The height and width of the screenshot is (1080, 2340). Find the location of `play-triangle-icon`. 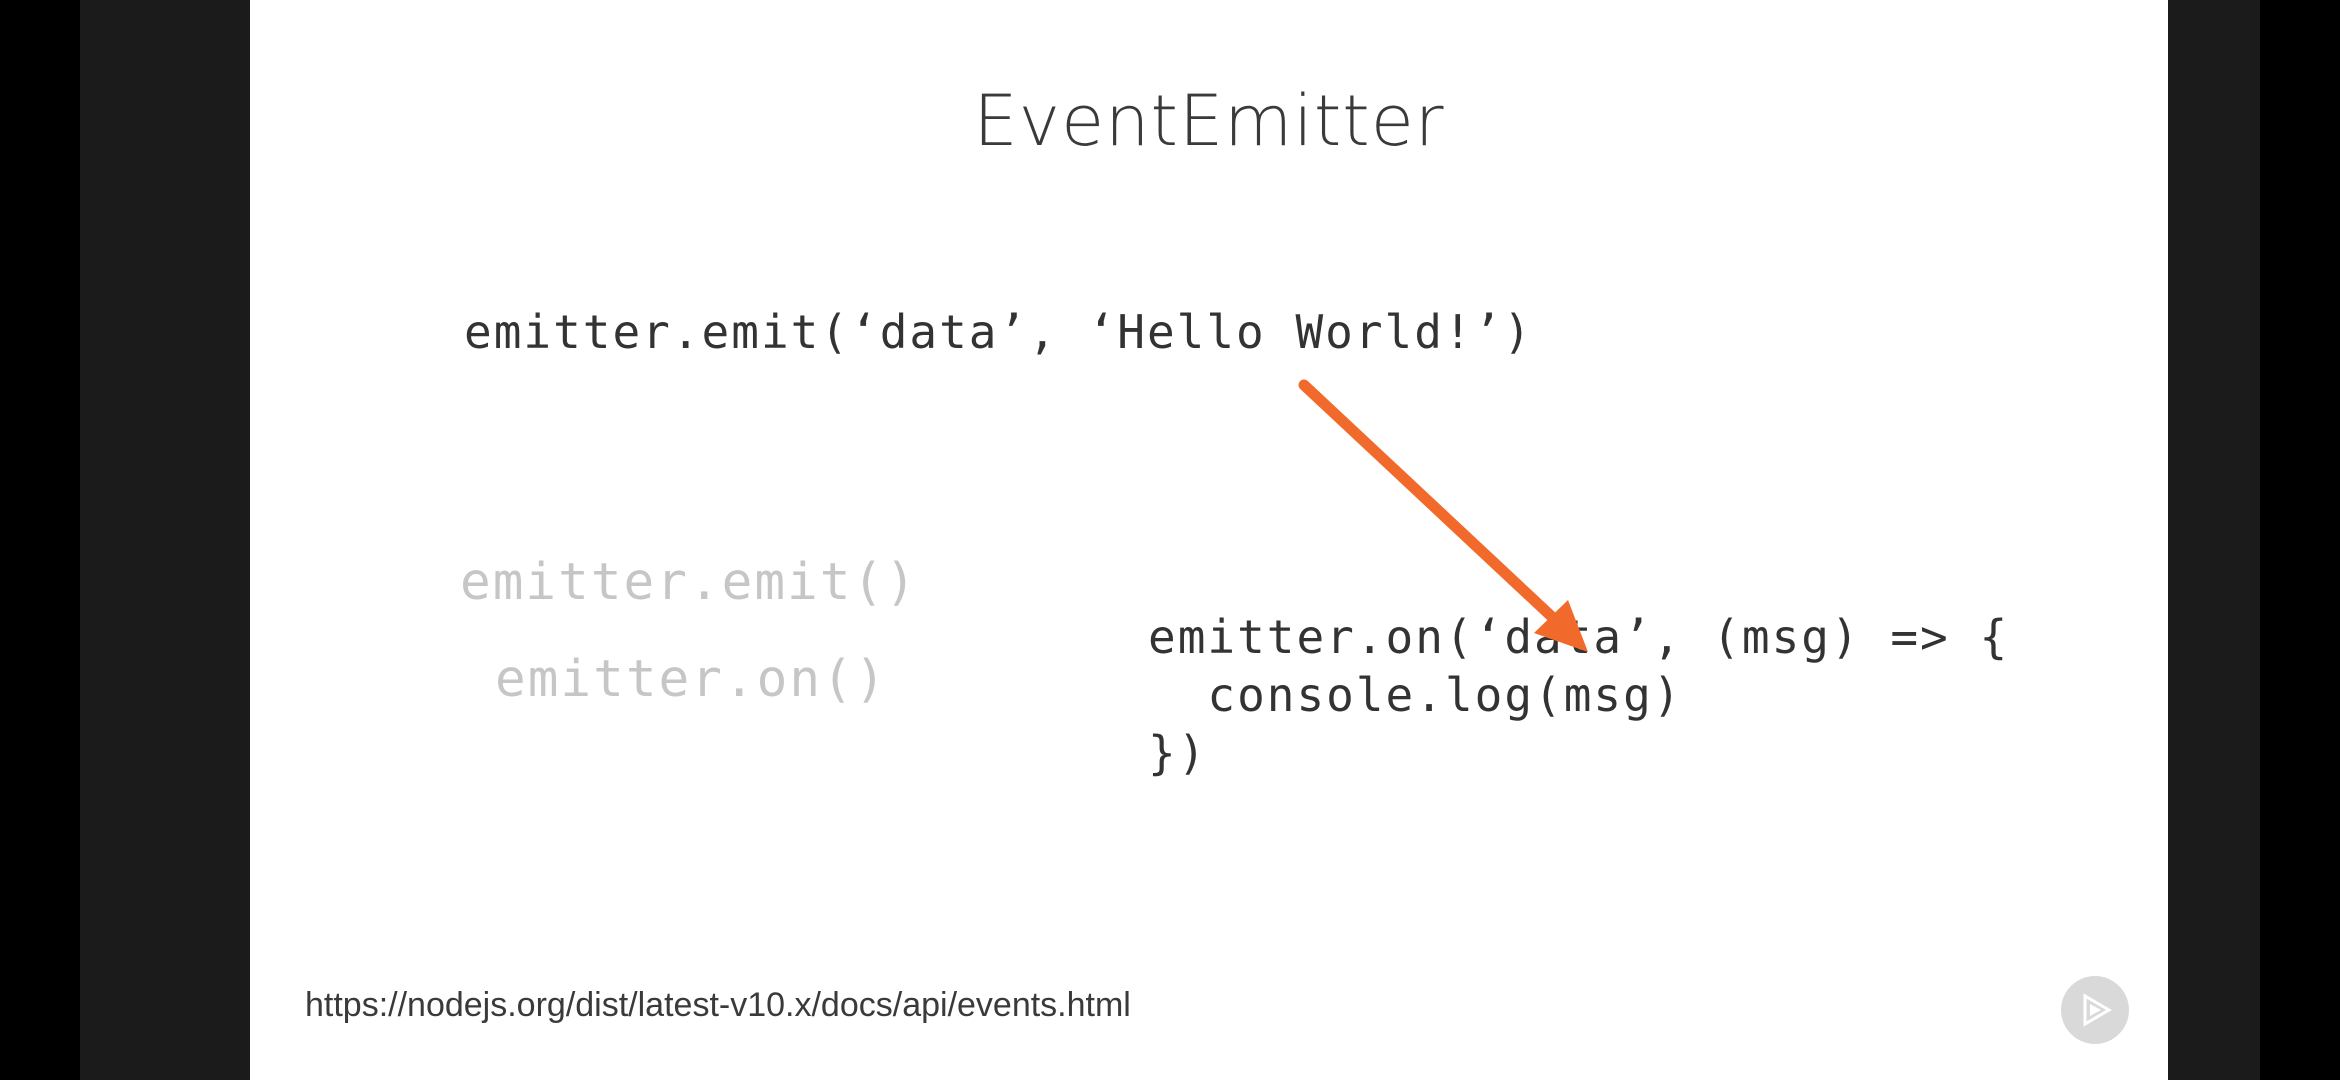

play-triangle-icon is located at coordinates (2097, 1010).